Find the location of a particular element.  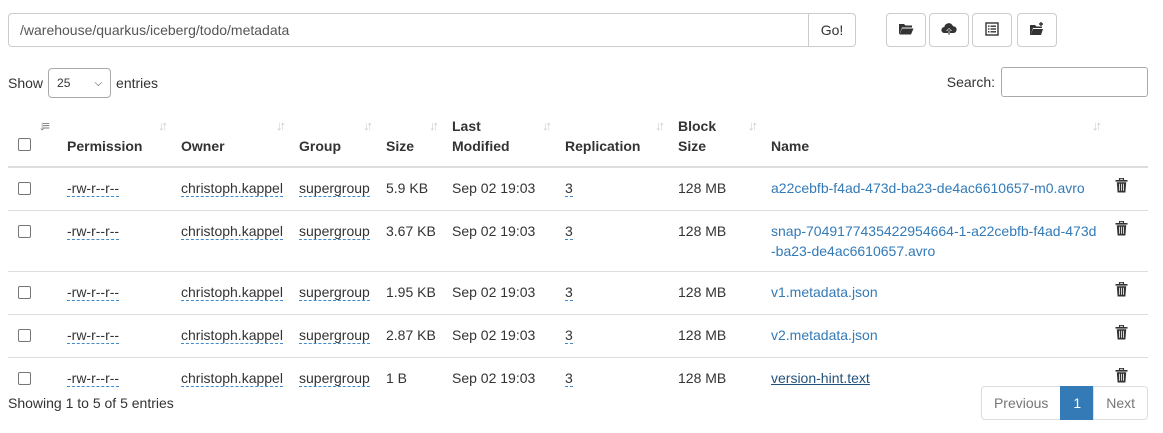

page-1-button: 1 is located at coordinates (1077, 403).